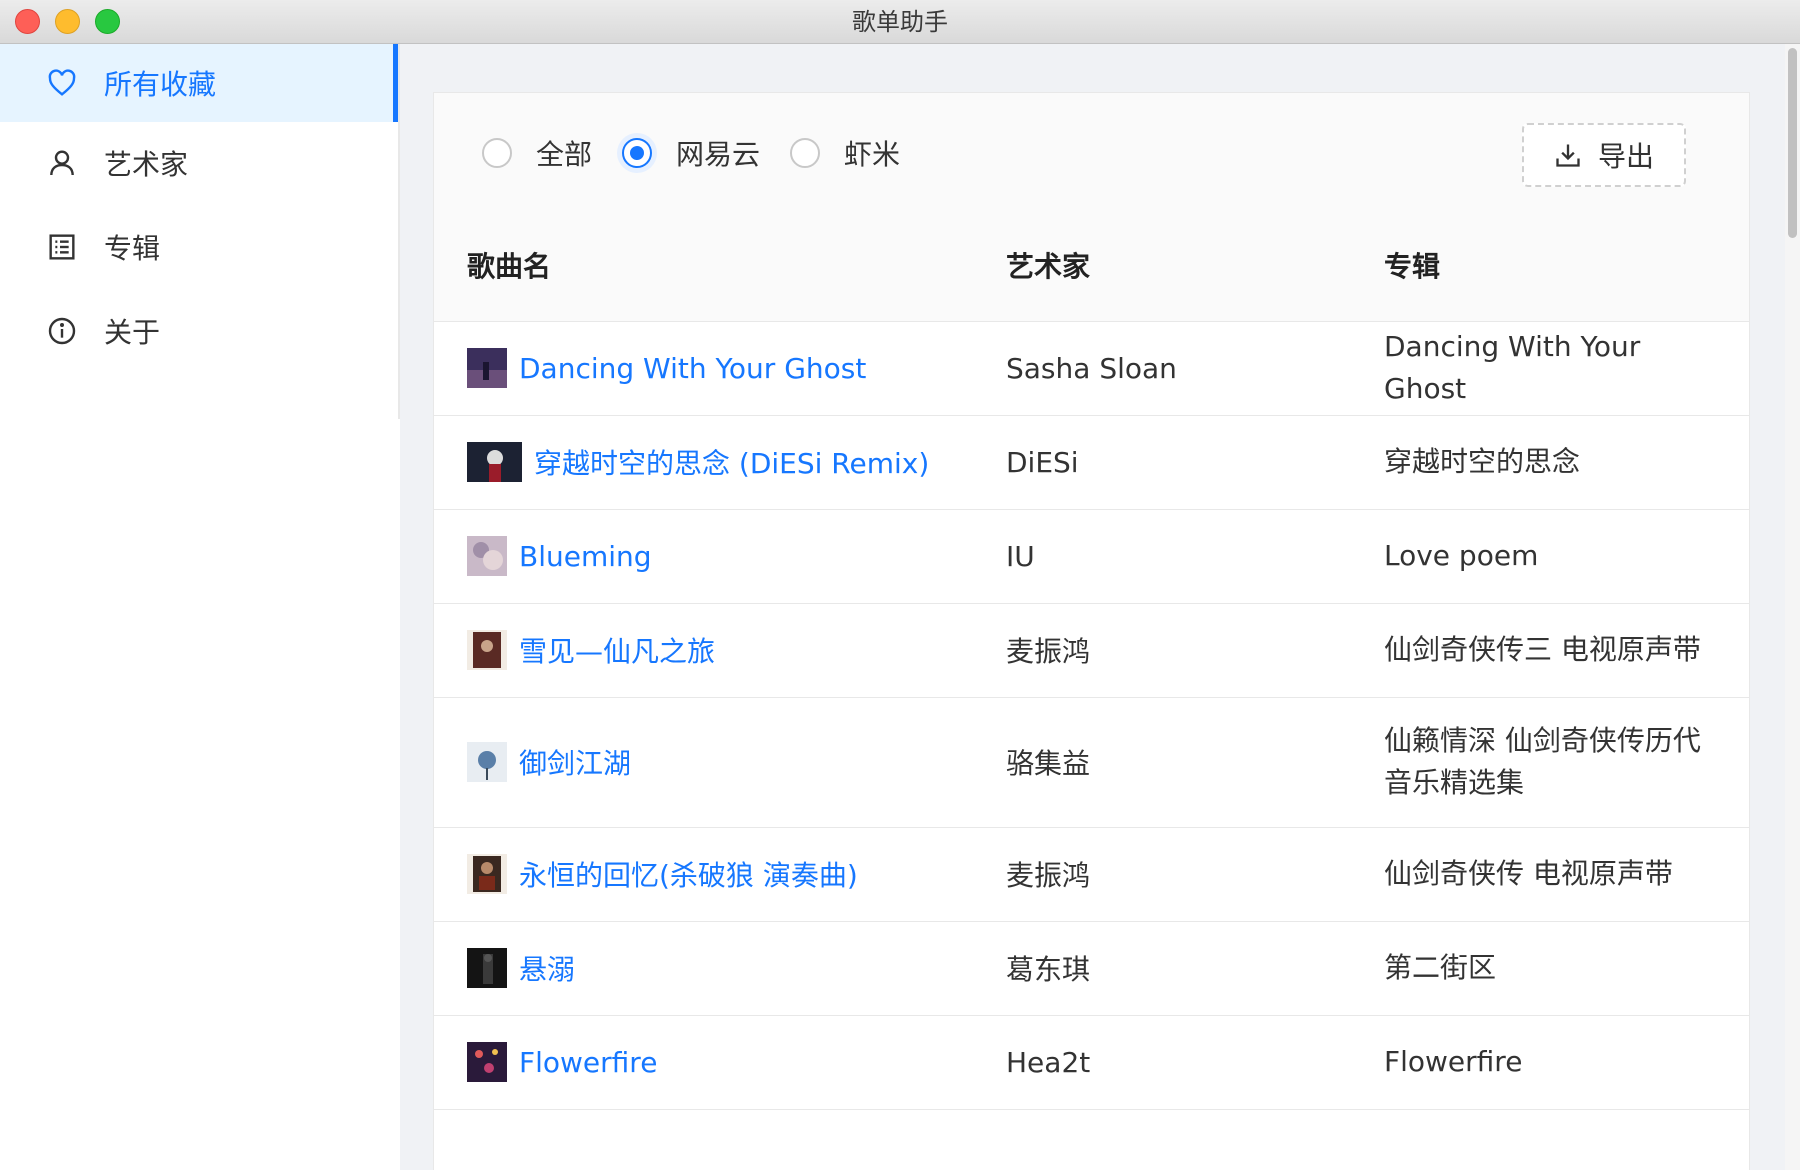 The image size is (1800, 1170). I want to click on title-bar: 歌单助手, so click(900, 22).